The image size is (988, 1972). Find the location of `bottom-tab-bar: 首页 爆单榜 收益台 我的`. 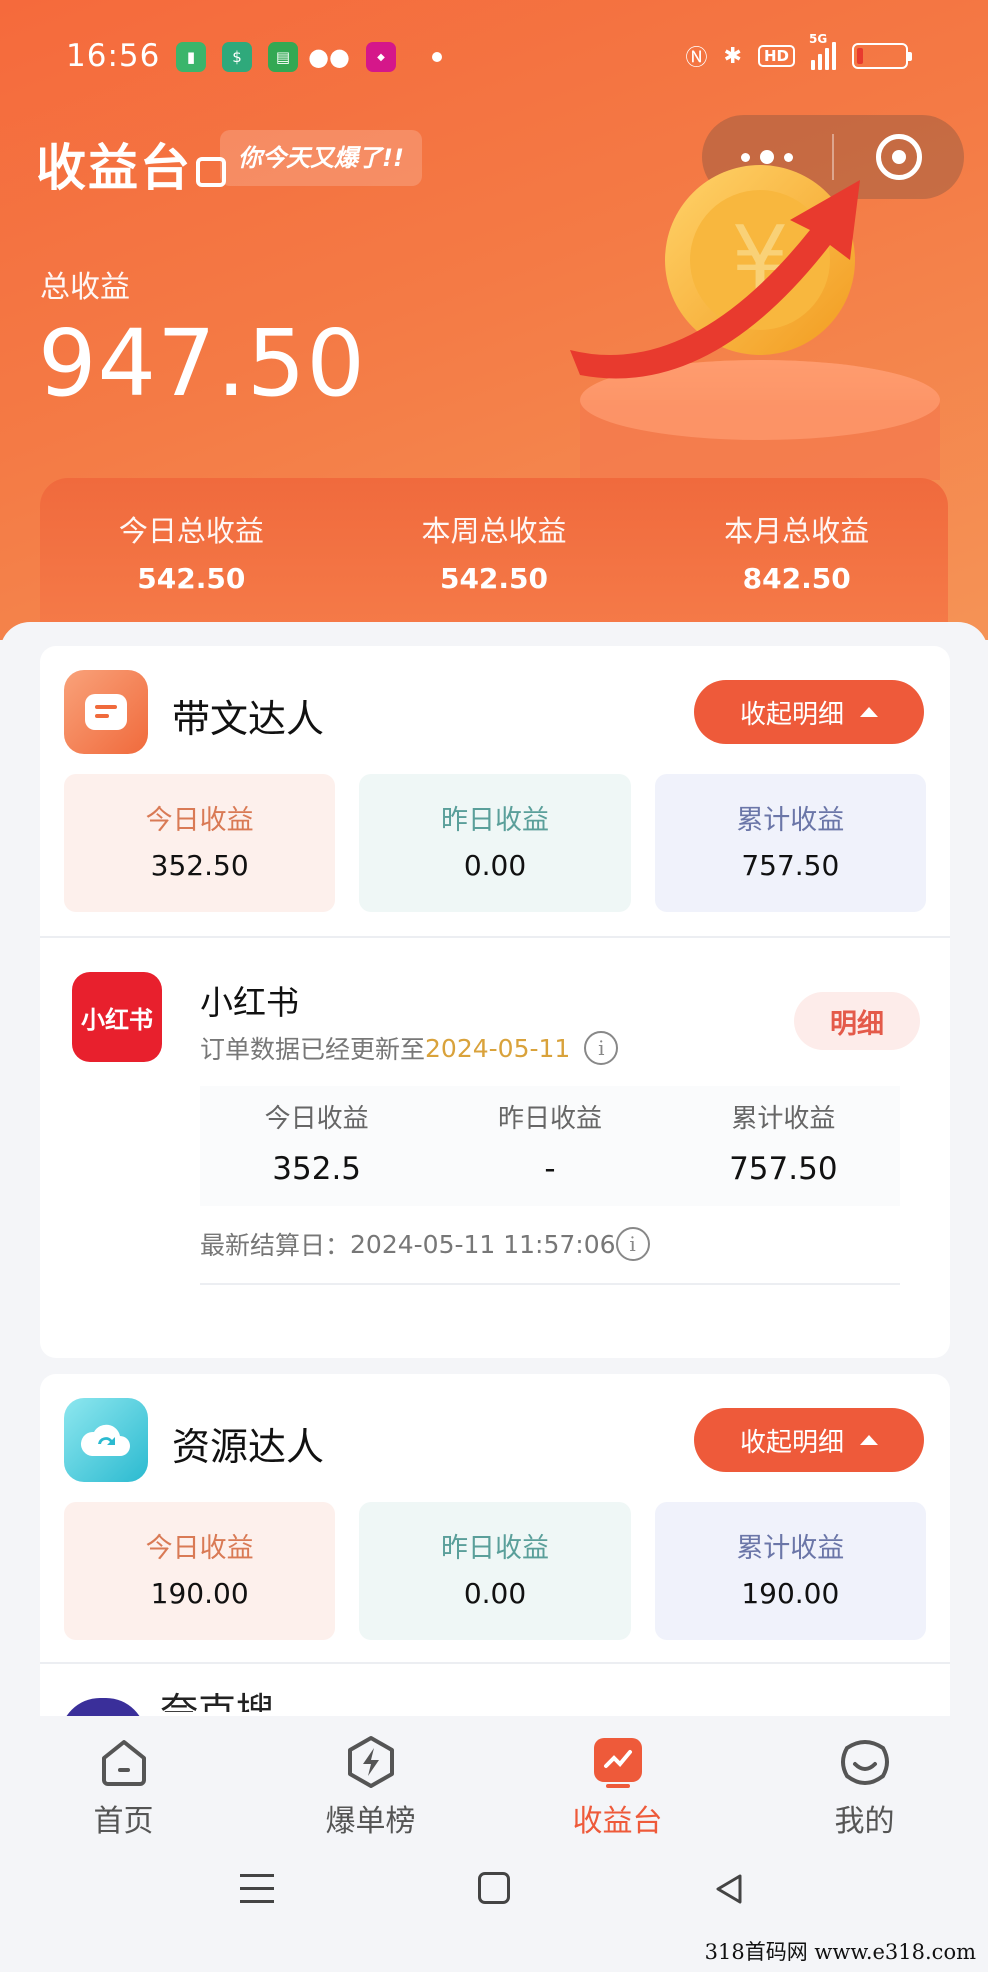

bottom-tab-bar: 首页 爆单榜 收益台 我的 is located at coordinates (494, 1781).